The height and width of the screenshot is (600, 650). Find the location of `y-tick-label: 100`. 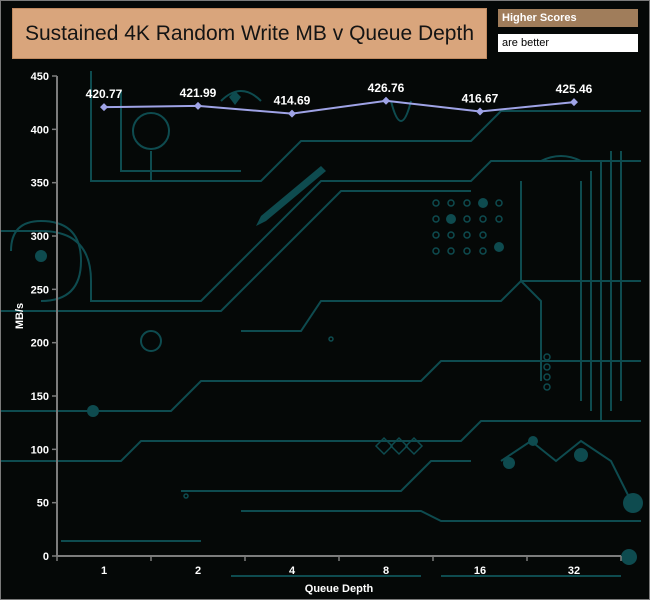

y-tick-label: 100 is located at coordinates (40, 450).